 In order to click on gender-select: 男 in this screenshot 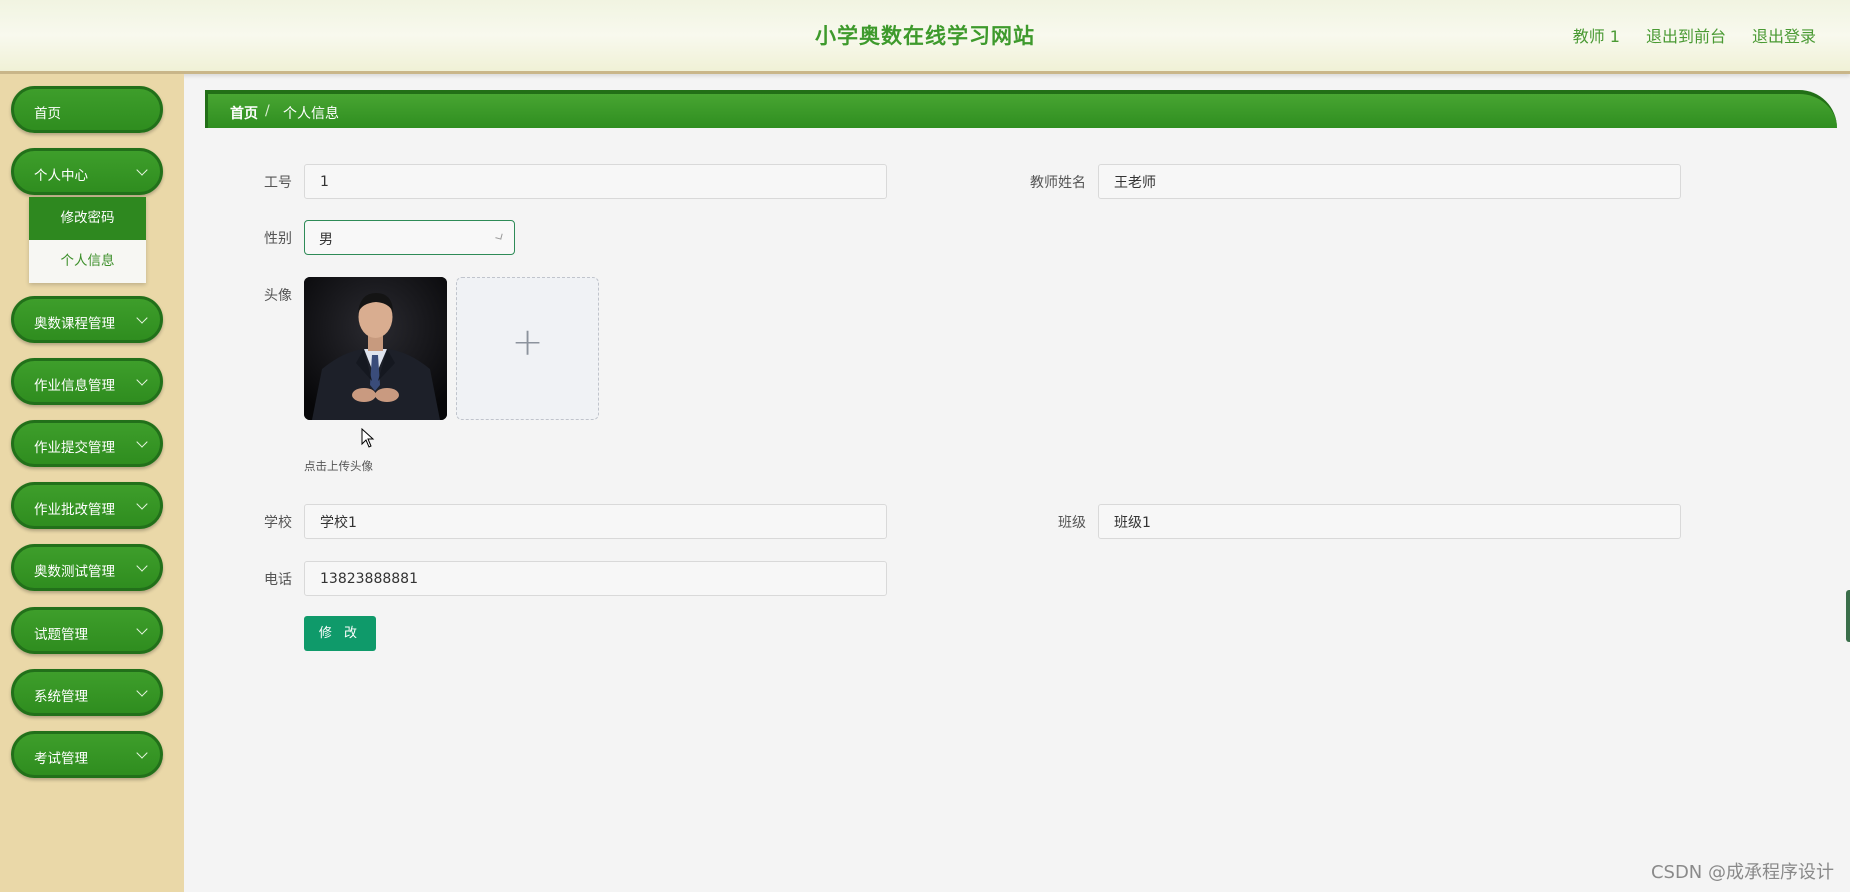, I will do `click(409, 237)`.